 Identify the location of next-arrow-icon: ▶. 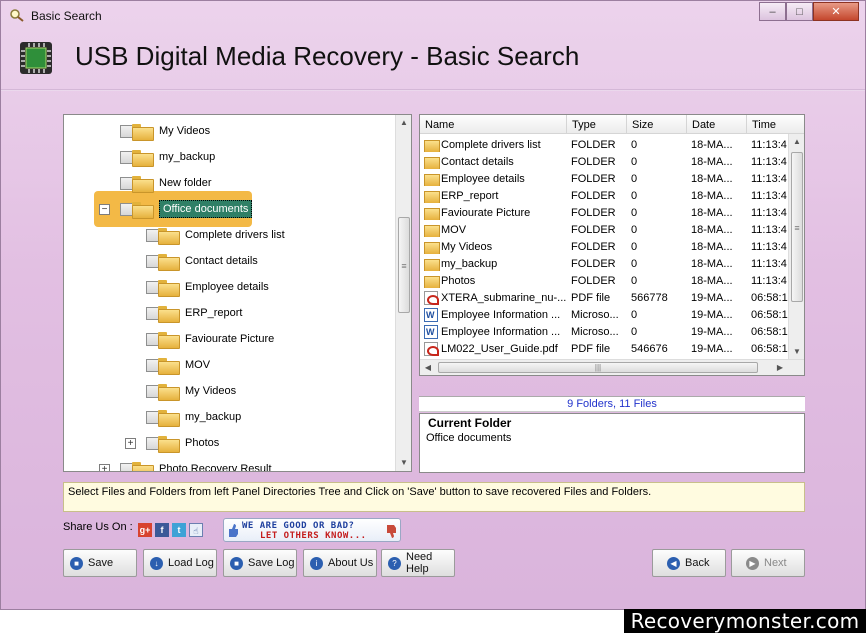
(752, 563).